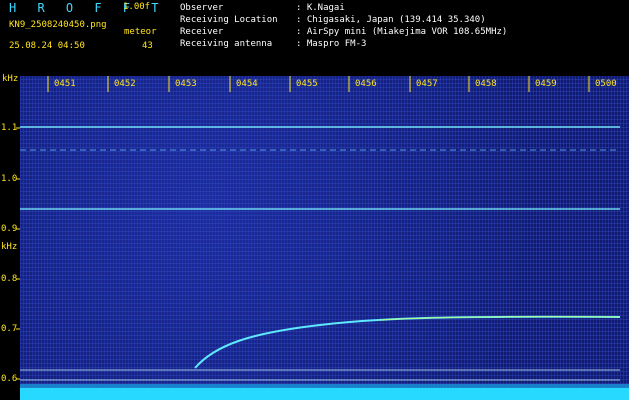 The width and height of the screenshot is (629, 400). What do you see at coordinates (500, 318) in the screenshot?
I see `meteor-echo-core` at bounding box center [500, 318].